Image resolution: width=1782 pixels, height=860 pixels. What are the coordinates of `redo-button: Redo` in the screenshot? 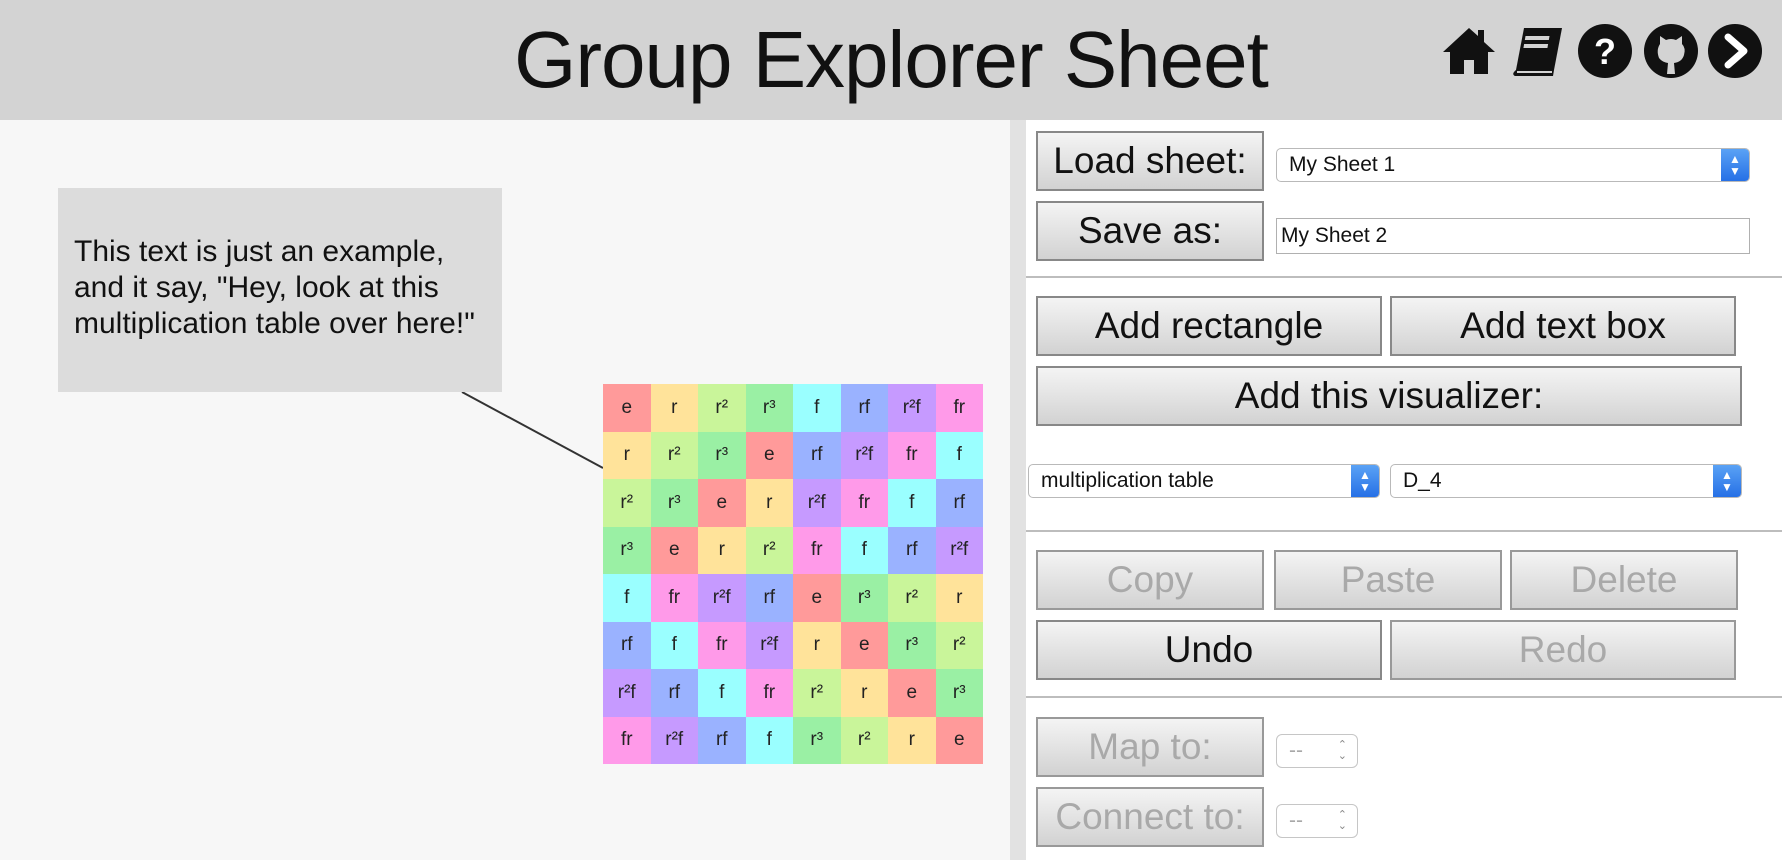 It's located at (1563, 650).